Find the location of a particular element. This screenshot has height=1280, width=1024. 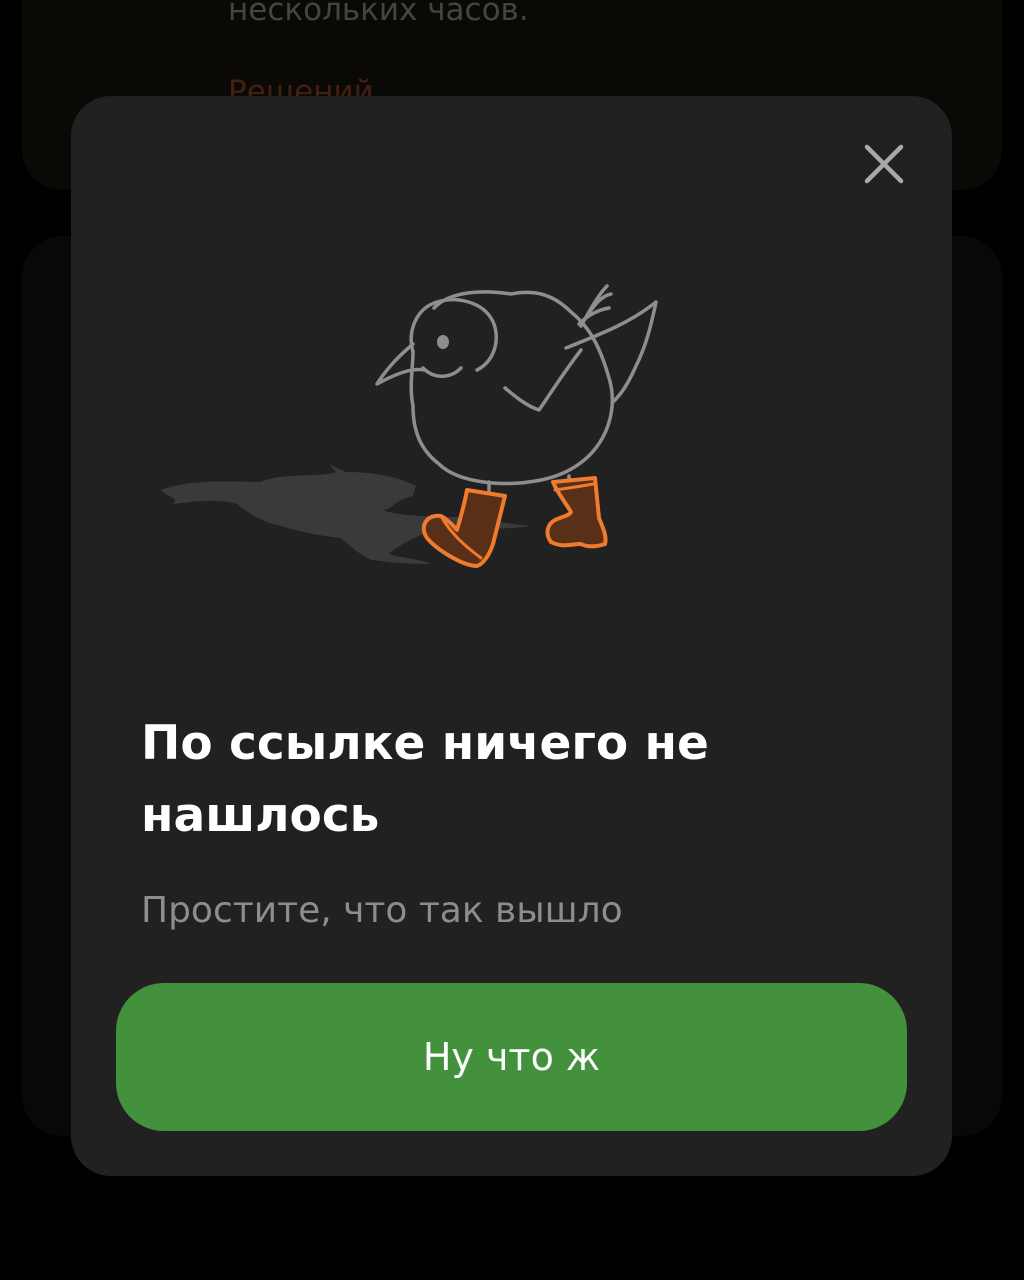

confirm-button: Ну что ж is located at coordinates (511, 1057).